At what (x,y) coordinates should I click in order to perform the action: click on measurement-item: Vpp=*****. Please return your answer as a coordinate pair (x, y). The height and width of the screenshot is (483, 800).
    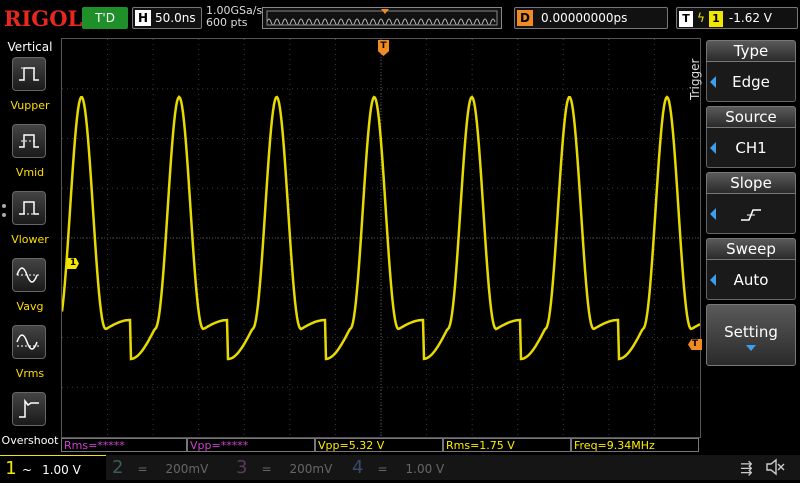
    Looking at the image, I should click on (251, 445).